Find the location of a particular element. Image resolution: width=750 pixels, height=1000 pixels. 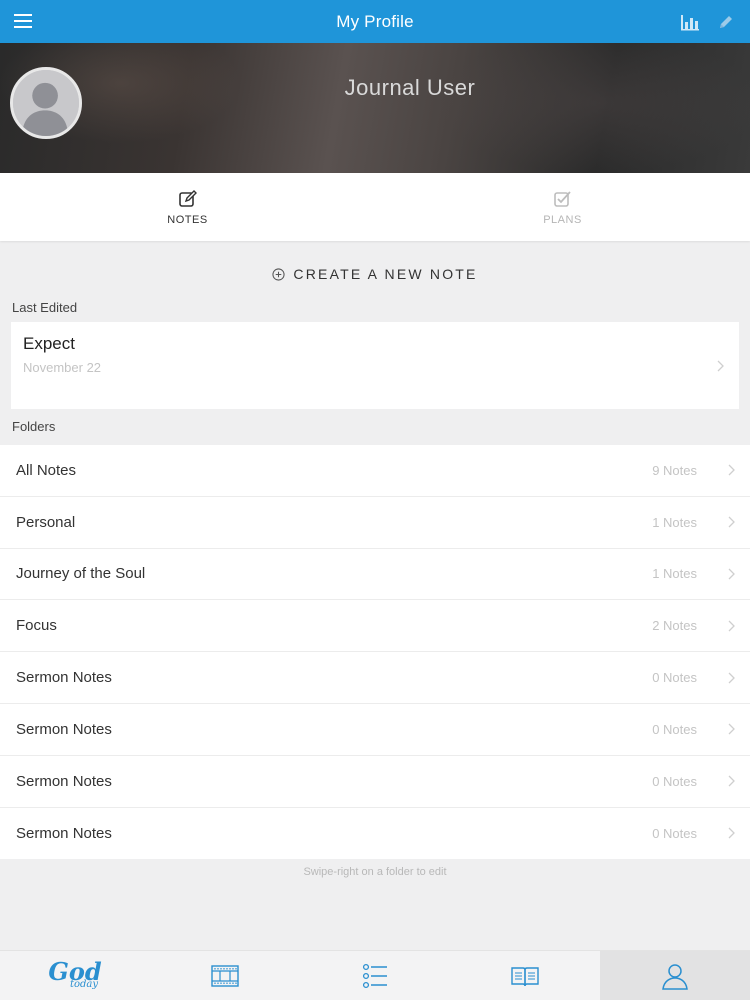

nav-list is located at coordinates (375, 975).